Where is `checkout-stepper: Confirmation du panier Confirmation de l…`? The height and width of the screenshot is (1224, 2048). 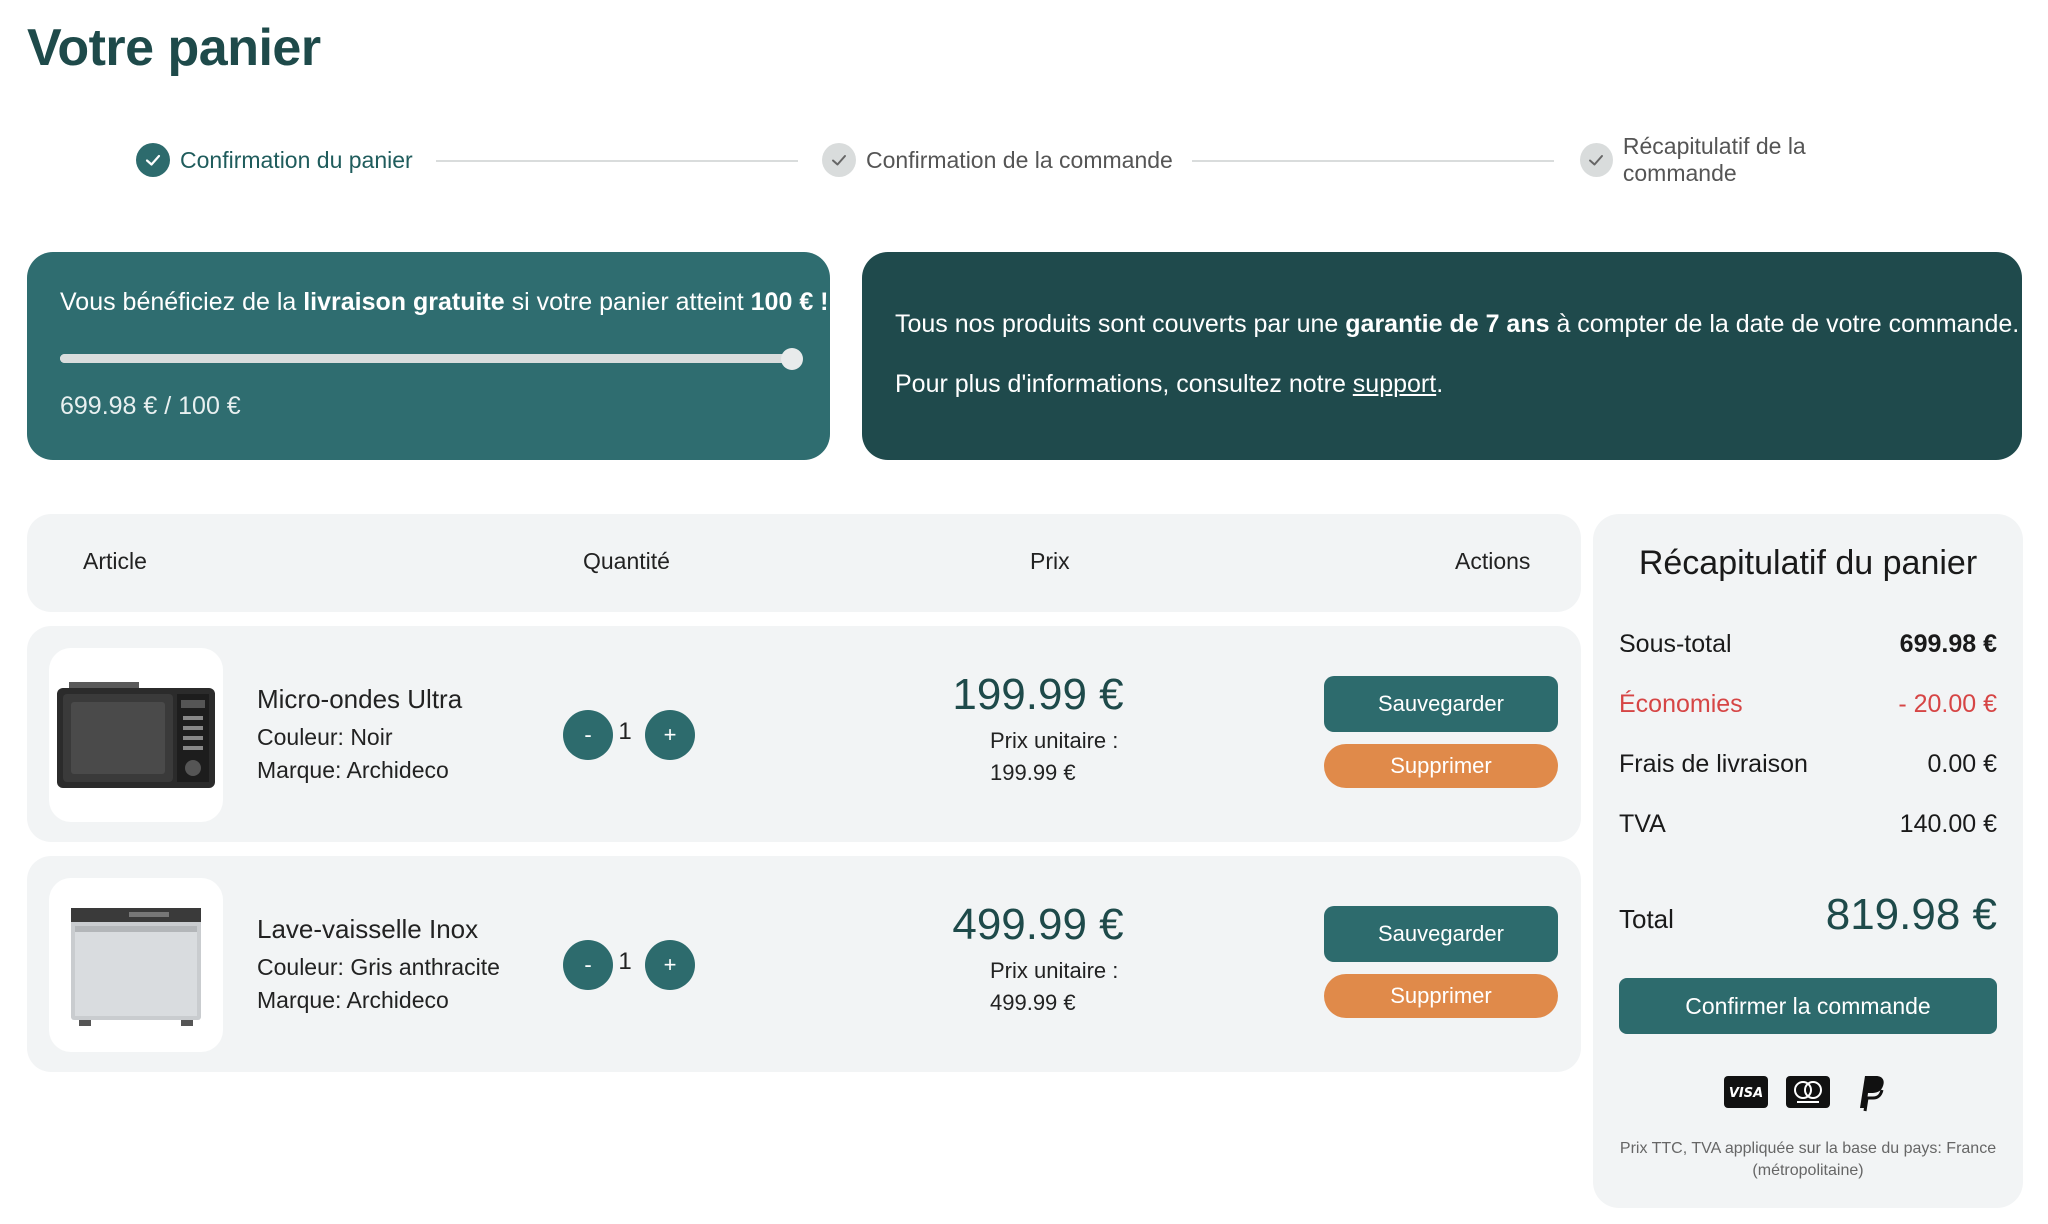 checkout-stepper: Confirmation du panier Confirmation de l… is located at coordinates (1026, 159).